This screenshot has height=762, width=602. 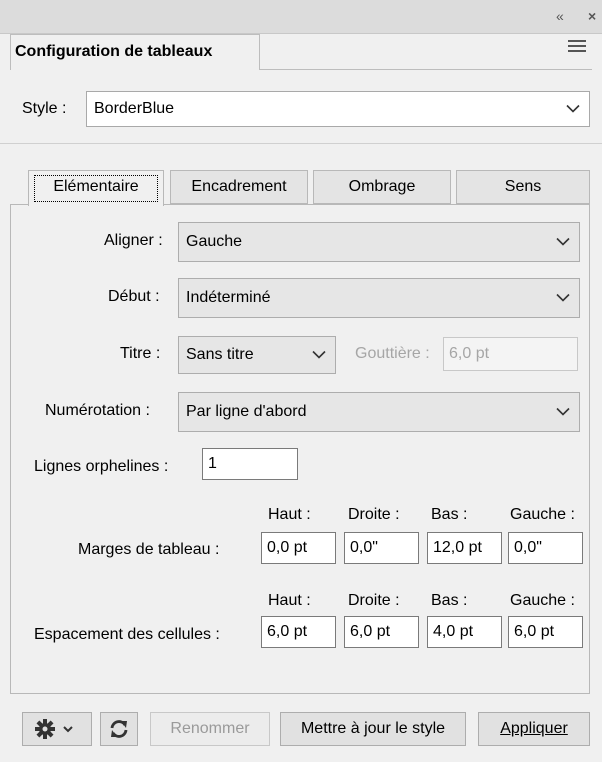 What do you see at coordinates (228, 297) in the screenshot?
I see `debut-value: Indéterminé` at bounding box center [228, 297].